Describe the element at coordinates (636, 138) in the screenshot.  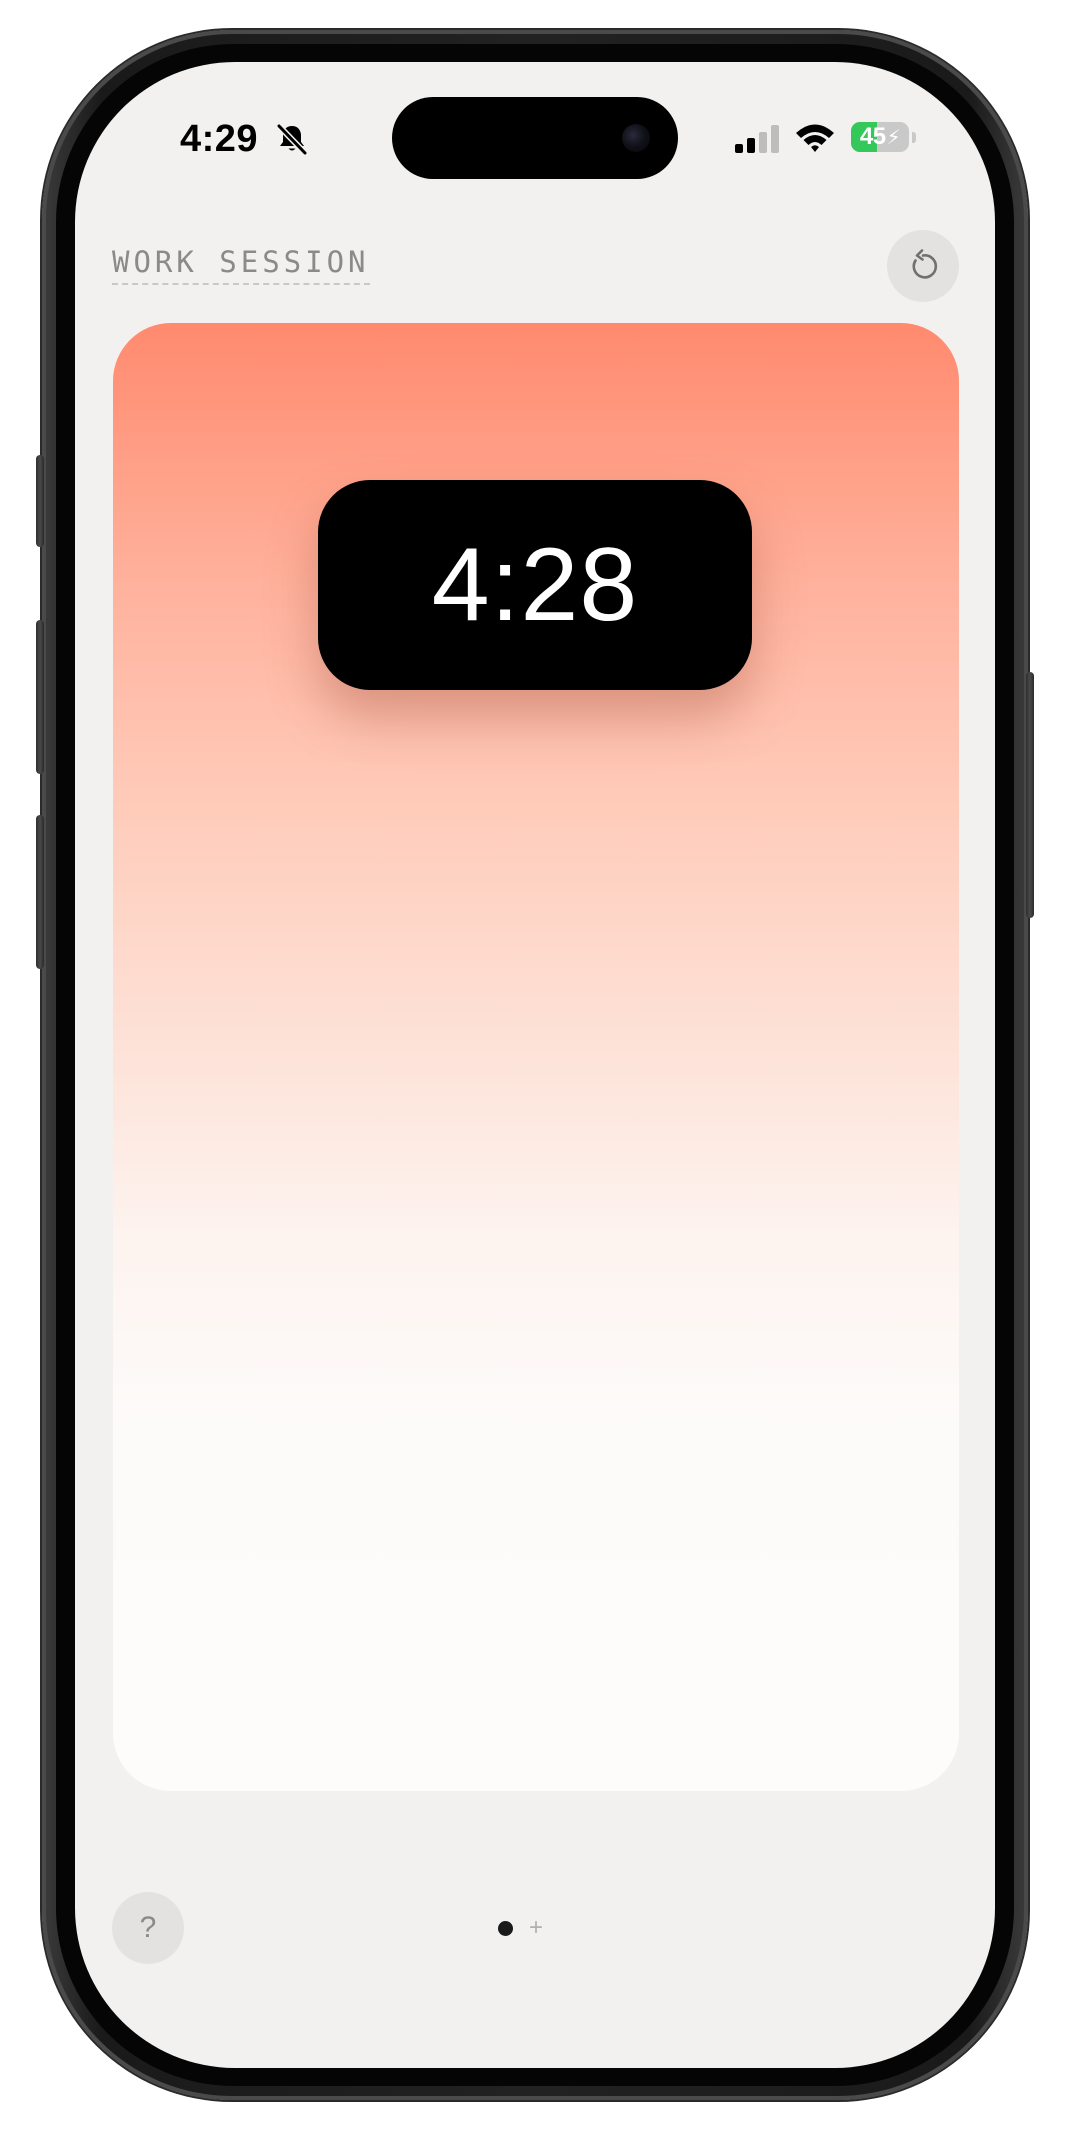
I see `front-camera` at that location.